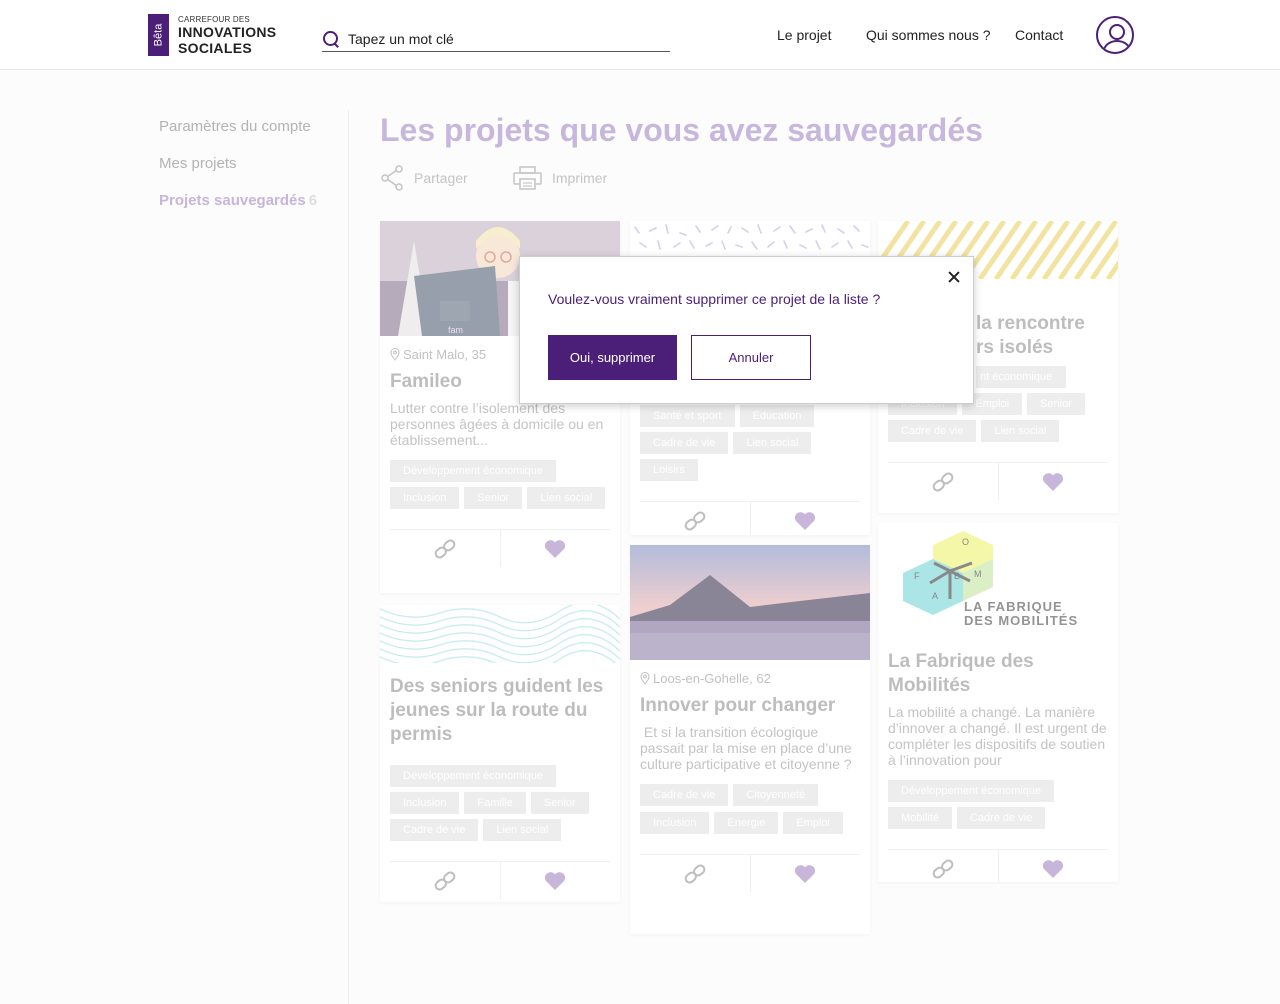 This screenshot has width=1280, height=1004. What do you see at coordinates (395, 354) in the screenshot?
I see `location-pin-icon` at bounding box center [395, 354].